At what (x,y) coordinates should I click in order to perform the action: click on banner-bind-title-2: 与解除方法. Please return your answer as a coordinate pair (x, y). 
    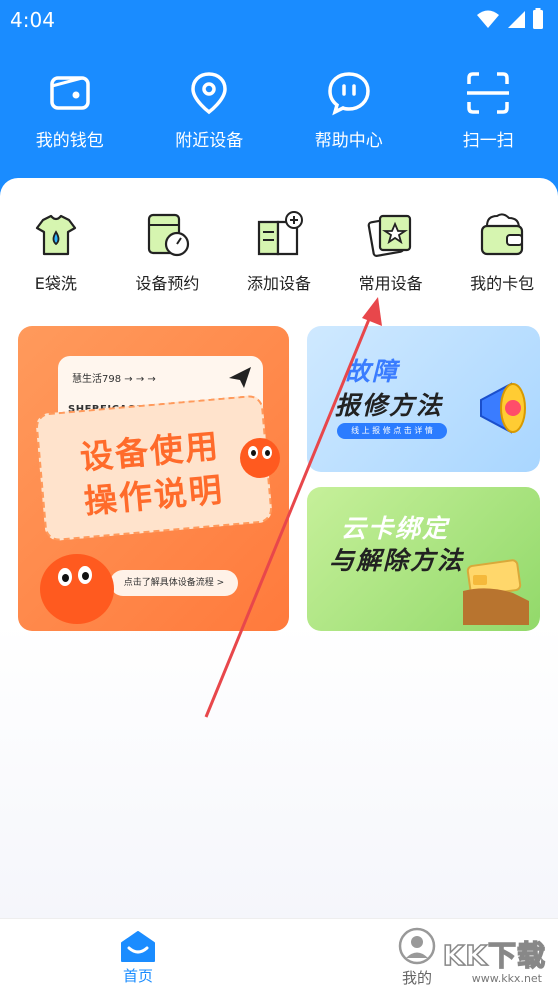
    Looking at the image, I should click on (397, 560).